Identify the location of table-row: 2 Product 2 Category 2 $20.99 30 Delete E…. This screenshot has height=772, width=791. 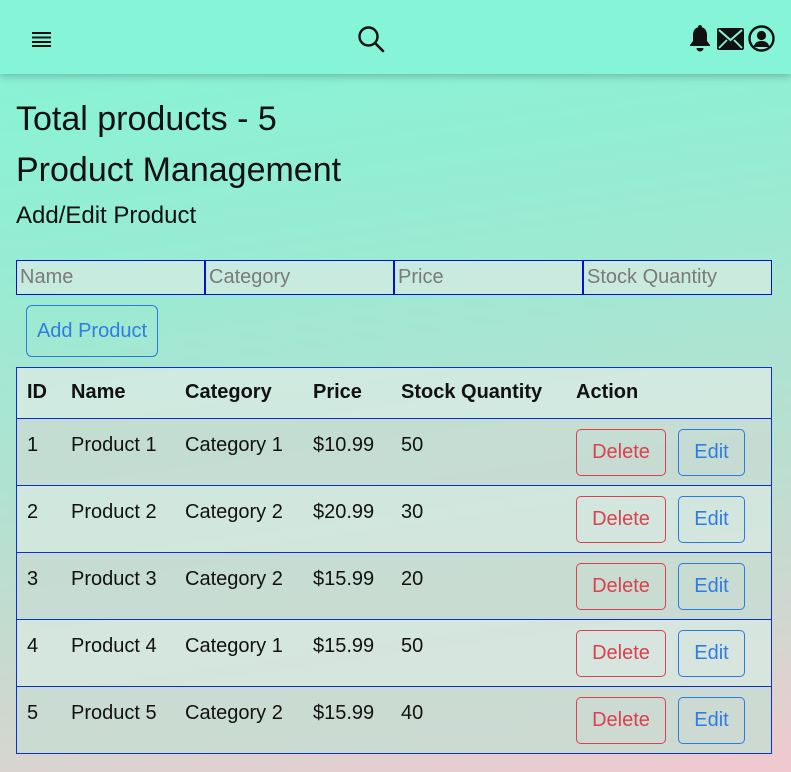
(394, 519).